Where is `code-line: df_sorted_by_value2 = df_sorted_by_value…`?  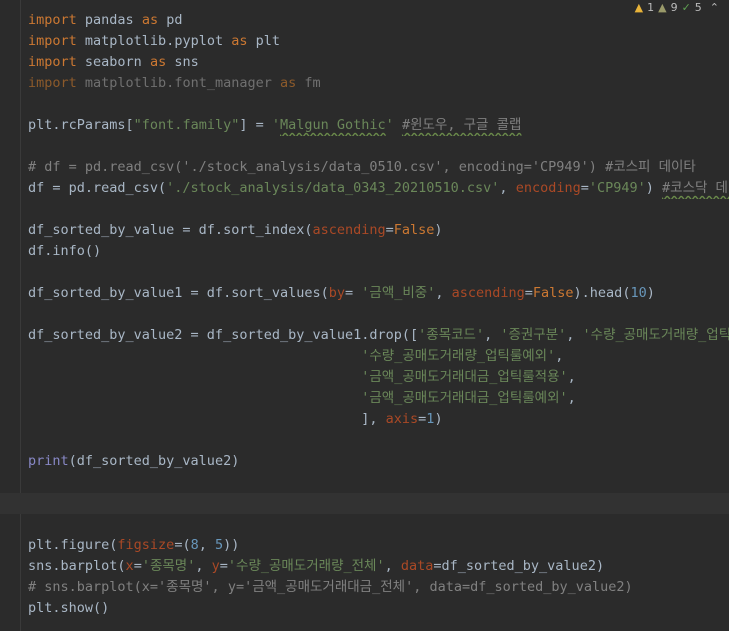
code-line: df_sorted_by_value2 = df_sorted_by_value… is located at coordinates (364, 335).